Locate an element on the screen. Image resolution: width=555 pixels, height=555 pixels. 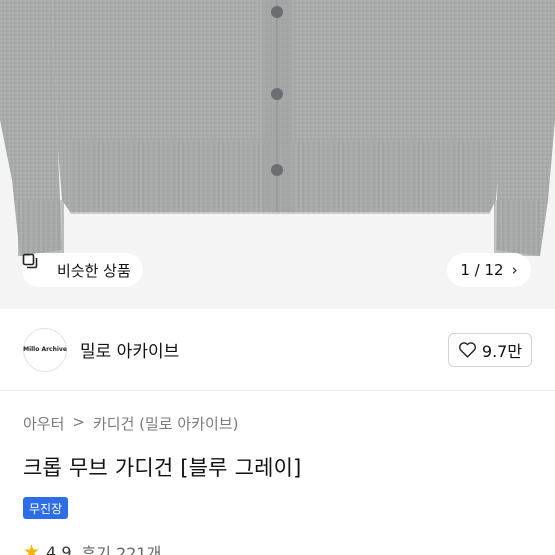
image-counter-button: 1 / 12 › is located at coordinates (489, 270).